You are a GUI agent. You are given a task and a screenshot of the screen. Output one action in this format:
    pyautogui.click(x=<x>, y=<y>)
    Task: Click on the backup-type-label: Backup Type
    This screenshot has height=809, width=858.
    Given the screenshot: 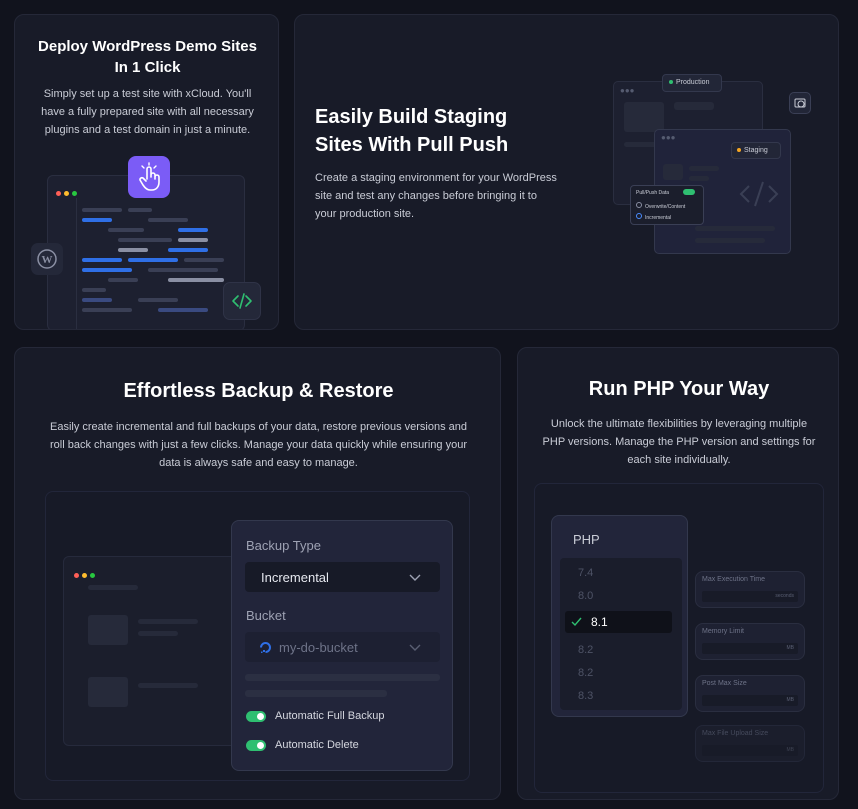 What is the action you would take?
    pyautogui.click(x=283, y=545)
    